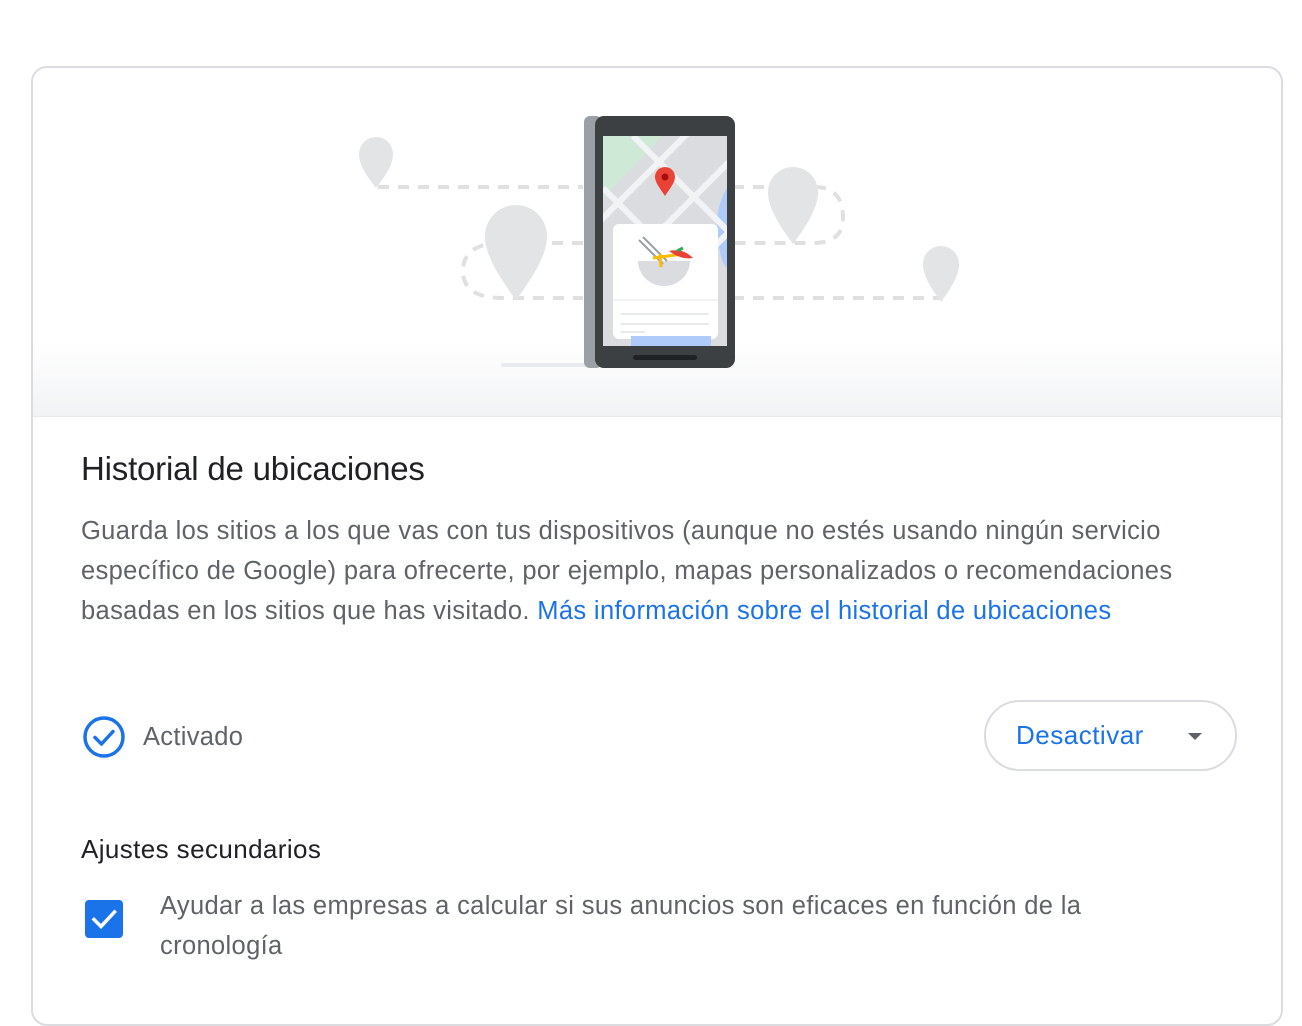 The image size is (1302, 1026). What do you see at coordinates (253, 468) in the screenshot?
I see `page-title: Historial de ubicaciones` at bounding box center [253, 468].